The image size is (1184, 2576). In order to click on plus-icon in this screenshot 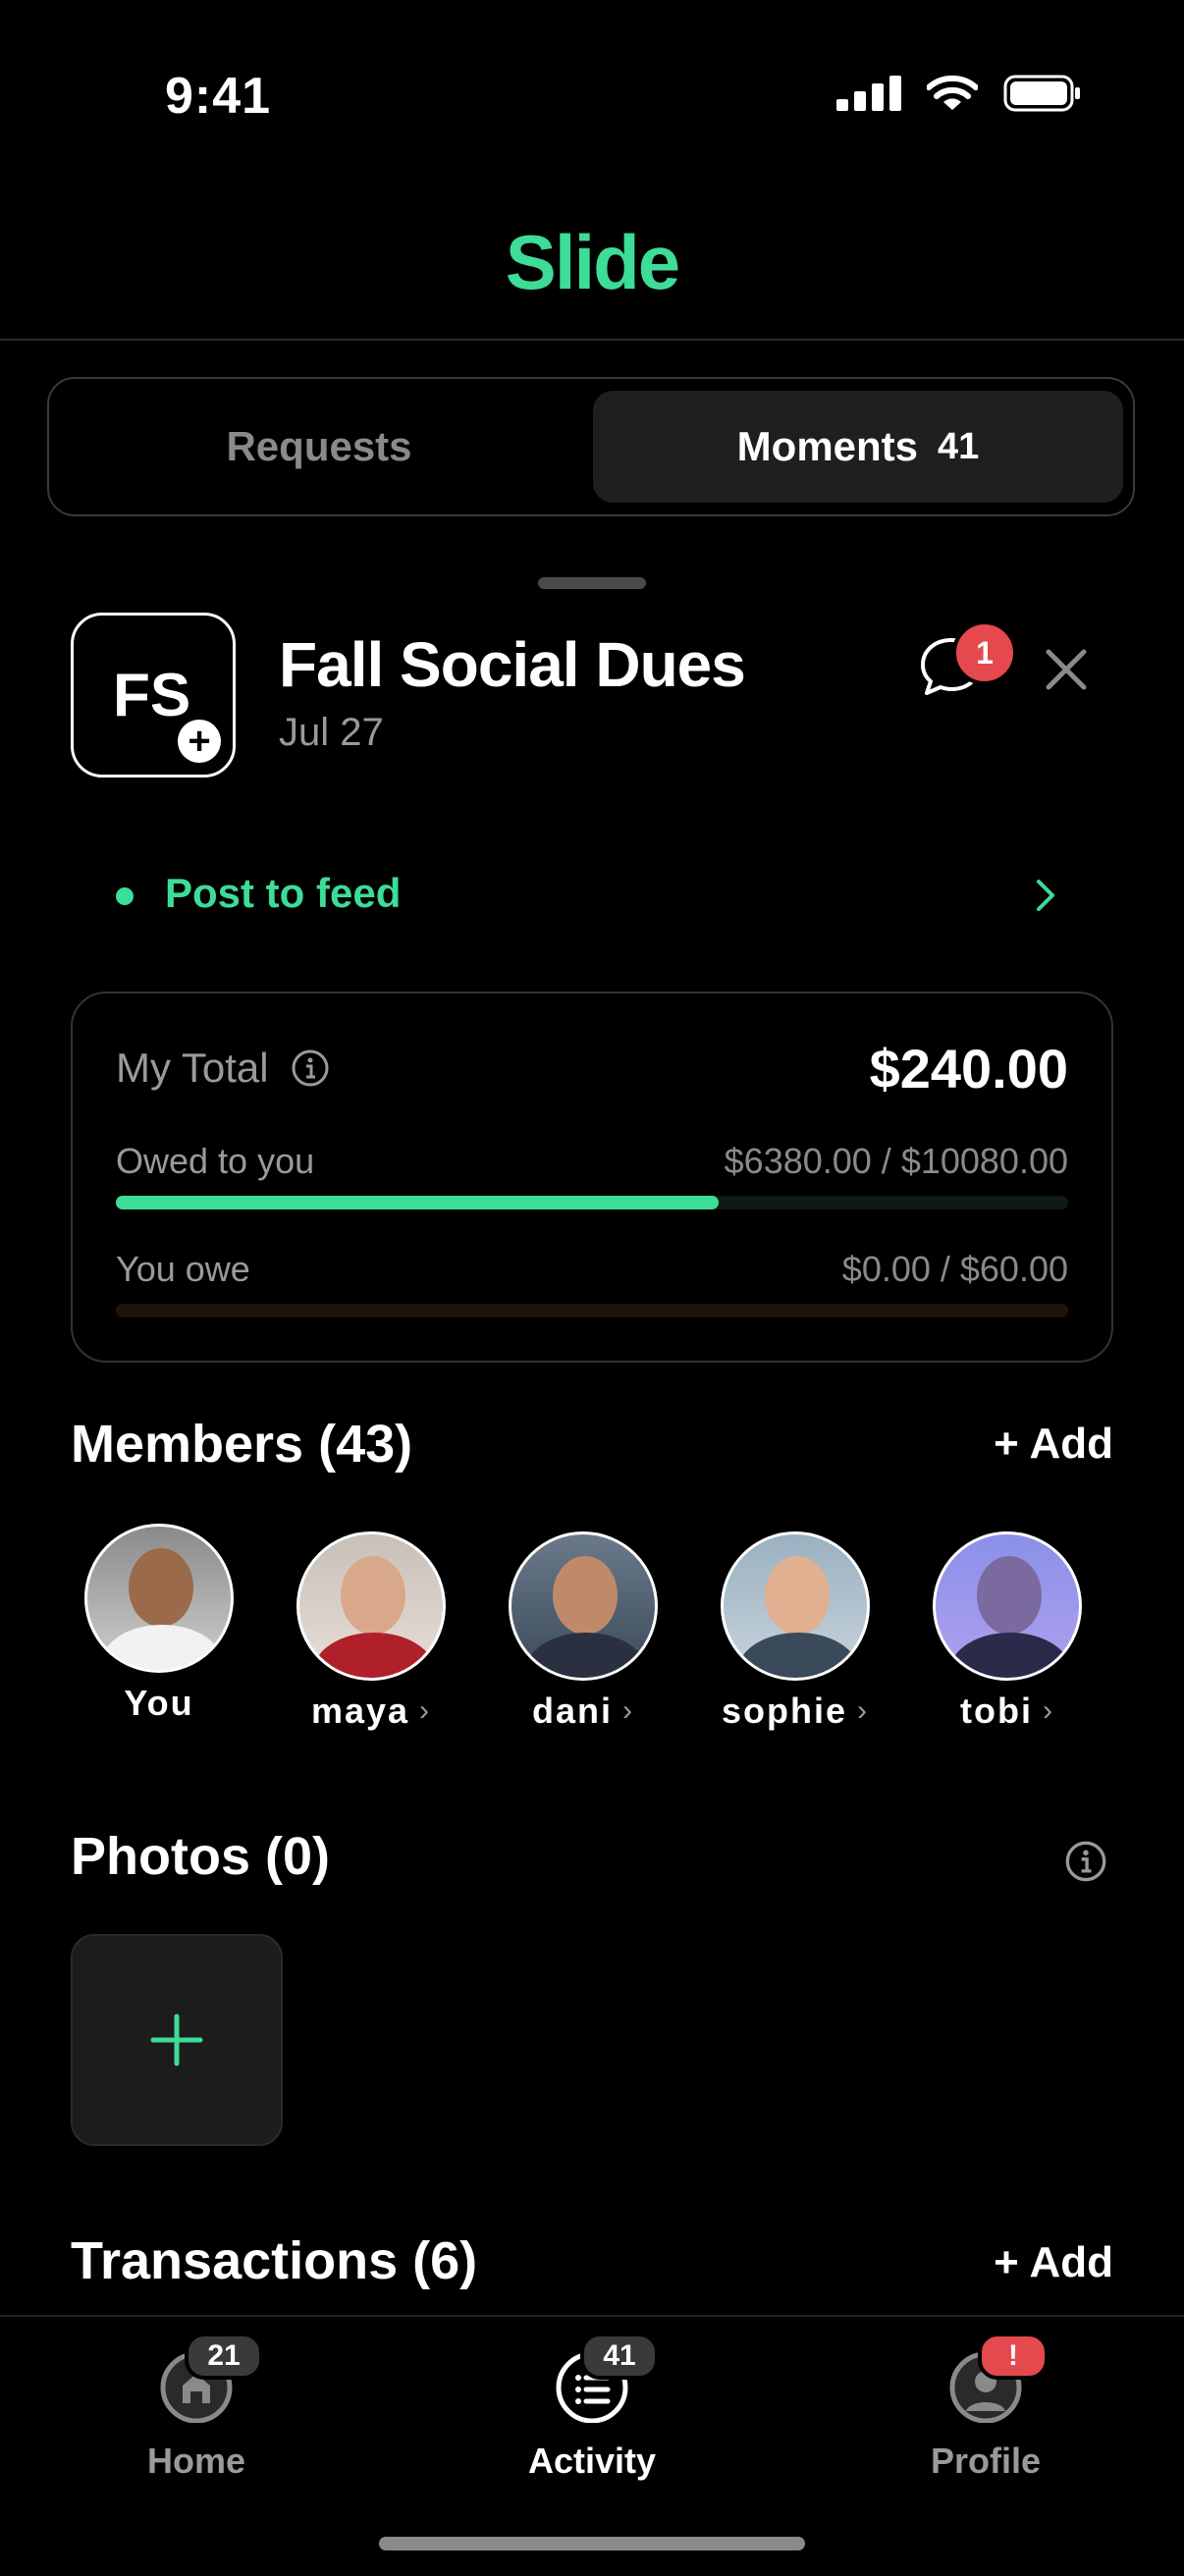, I will do `click(177, 2039)`.